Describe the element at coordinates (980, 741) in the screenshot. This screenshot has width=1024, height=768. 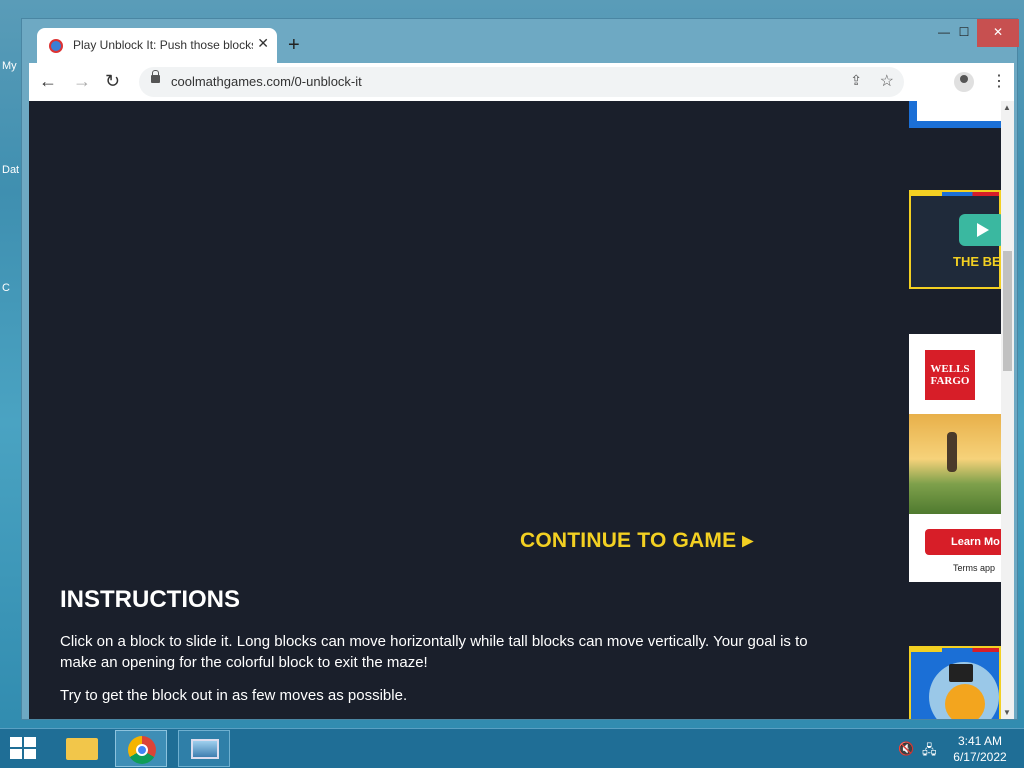
I see `clock-time: 3:41 AM` at that location.